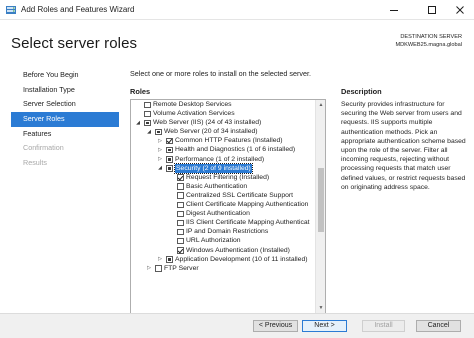  I want to click on minimize-icon, so click(394, 10).